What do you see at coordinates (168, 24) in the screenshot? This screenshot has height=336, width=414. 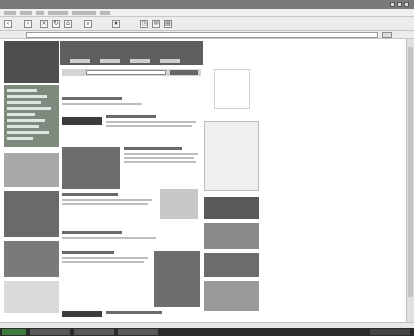 I see `print-icon: ▤` at bounding box center [168, 24].